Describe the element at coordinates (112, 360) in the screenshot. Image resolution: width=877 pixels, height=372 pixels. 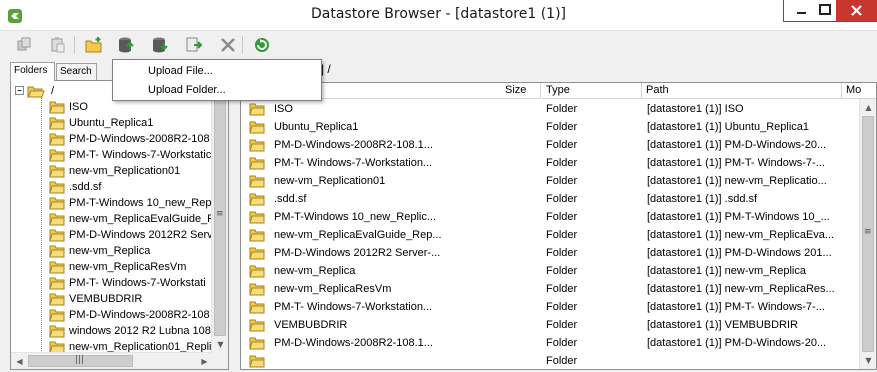
I see `tree-horizontal-scrollbar: ◀ ||| ▶` at that location.